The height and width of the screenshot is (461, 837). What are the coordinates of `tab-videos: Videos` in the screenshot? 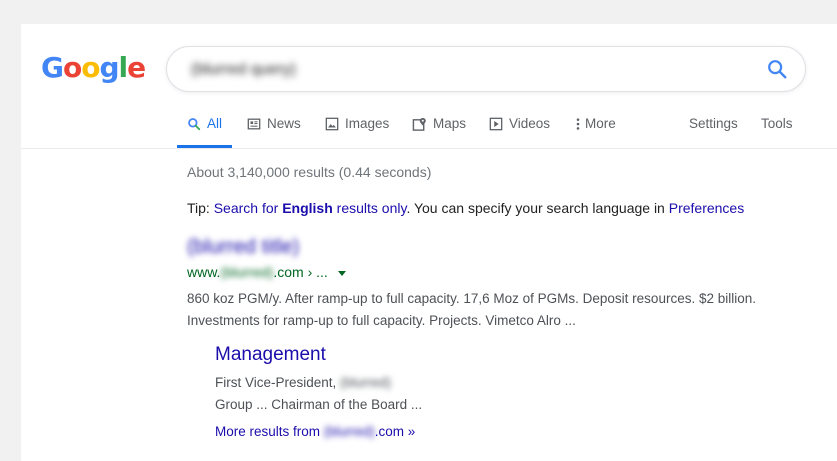 It's located at (519, 132).